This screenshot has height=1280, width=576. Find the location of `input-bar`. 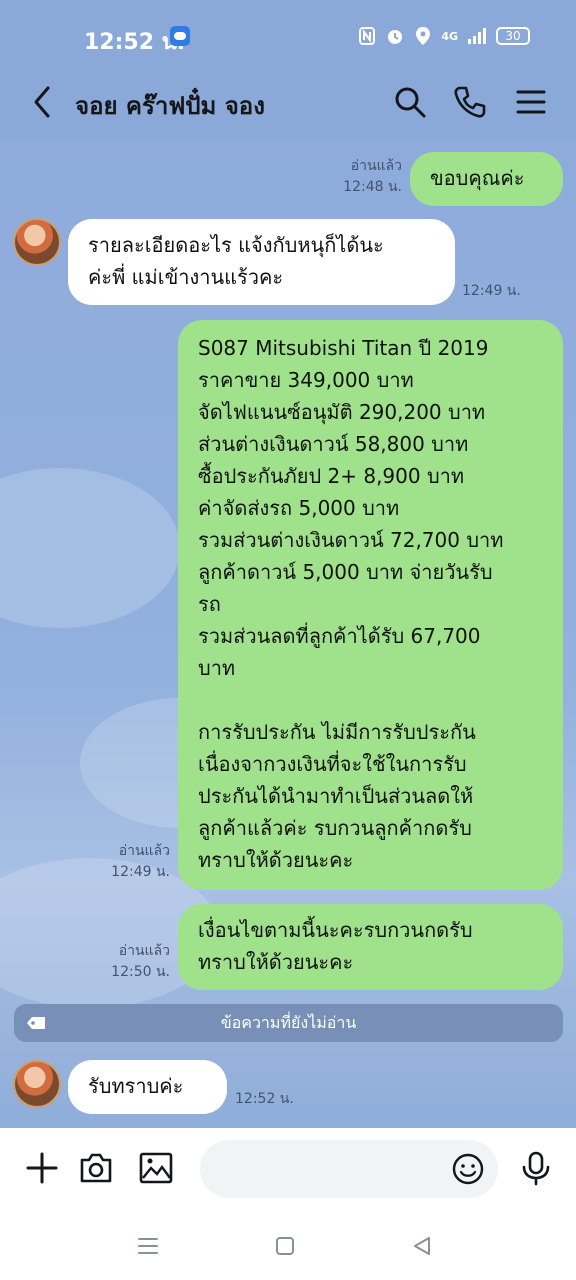

input-bar is located at coordinates (288, 1169).